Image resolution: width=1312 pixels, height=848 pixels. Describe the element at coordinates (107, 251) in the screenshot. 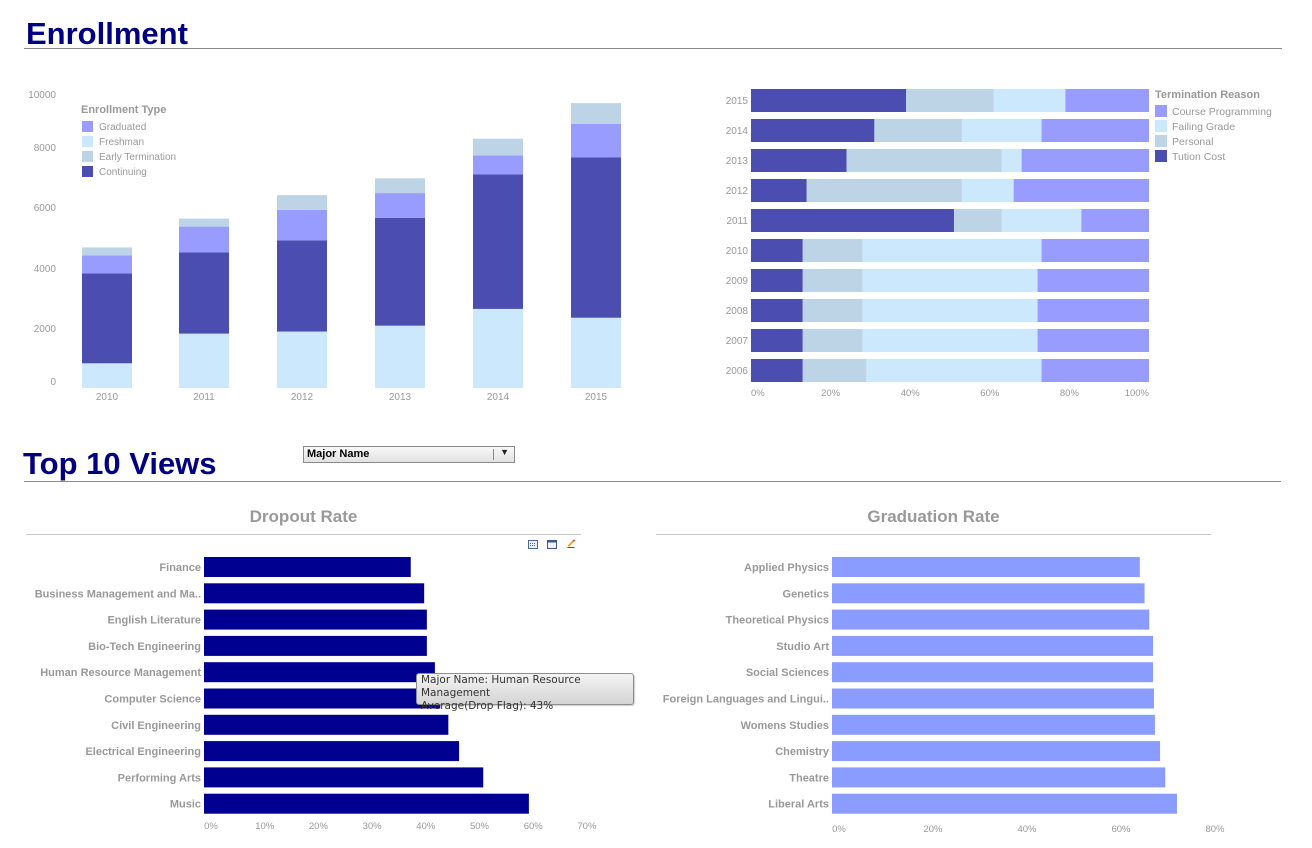

I see `enrollment-bar-early-termination-2010` at that location.